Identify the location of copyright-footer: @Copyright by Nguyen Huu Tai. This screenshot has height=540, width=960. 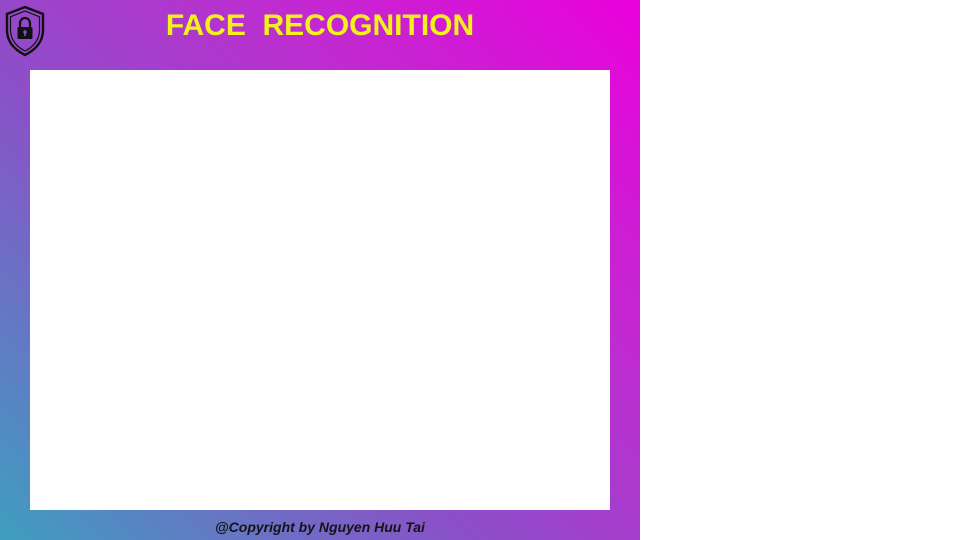
(320, 527).